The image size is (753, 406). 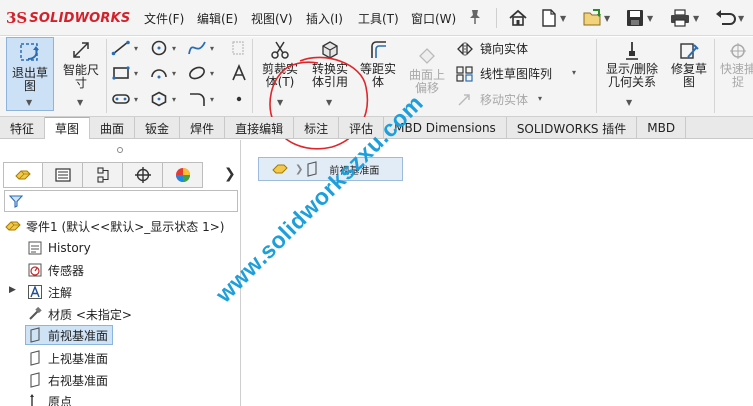 I want to click on circle-icon, so click(x=159, y=48).